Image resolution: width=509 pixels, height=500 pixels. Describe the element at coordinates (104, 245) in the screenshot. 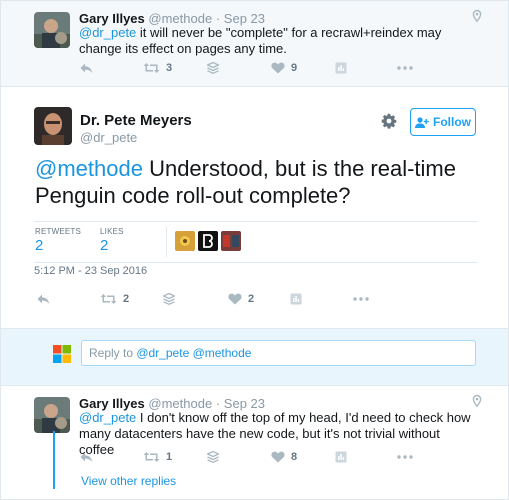

I see `likes-value: 2` at that location.